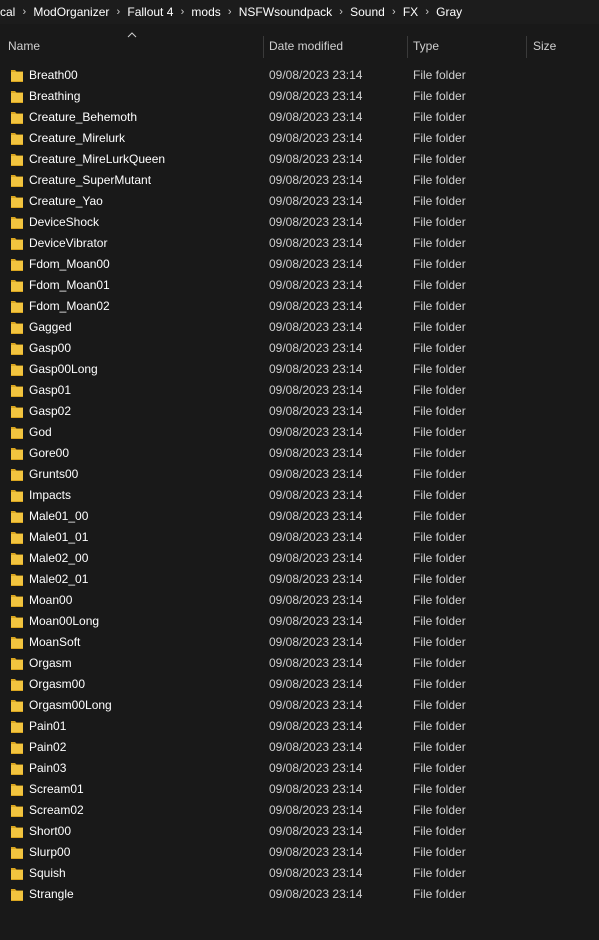 Image resolution: width=599 pixels, height=940 pixels. I want to click on file-row: Fdom_Moan00 09/08/2023 23:14 File folder, so click(299, 264).